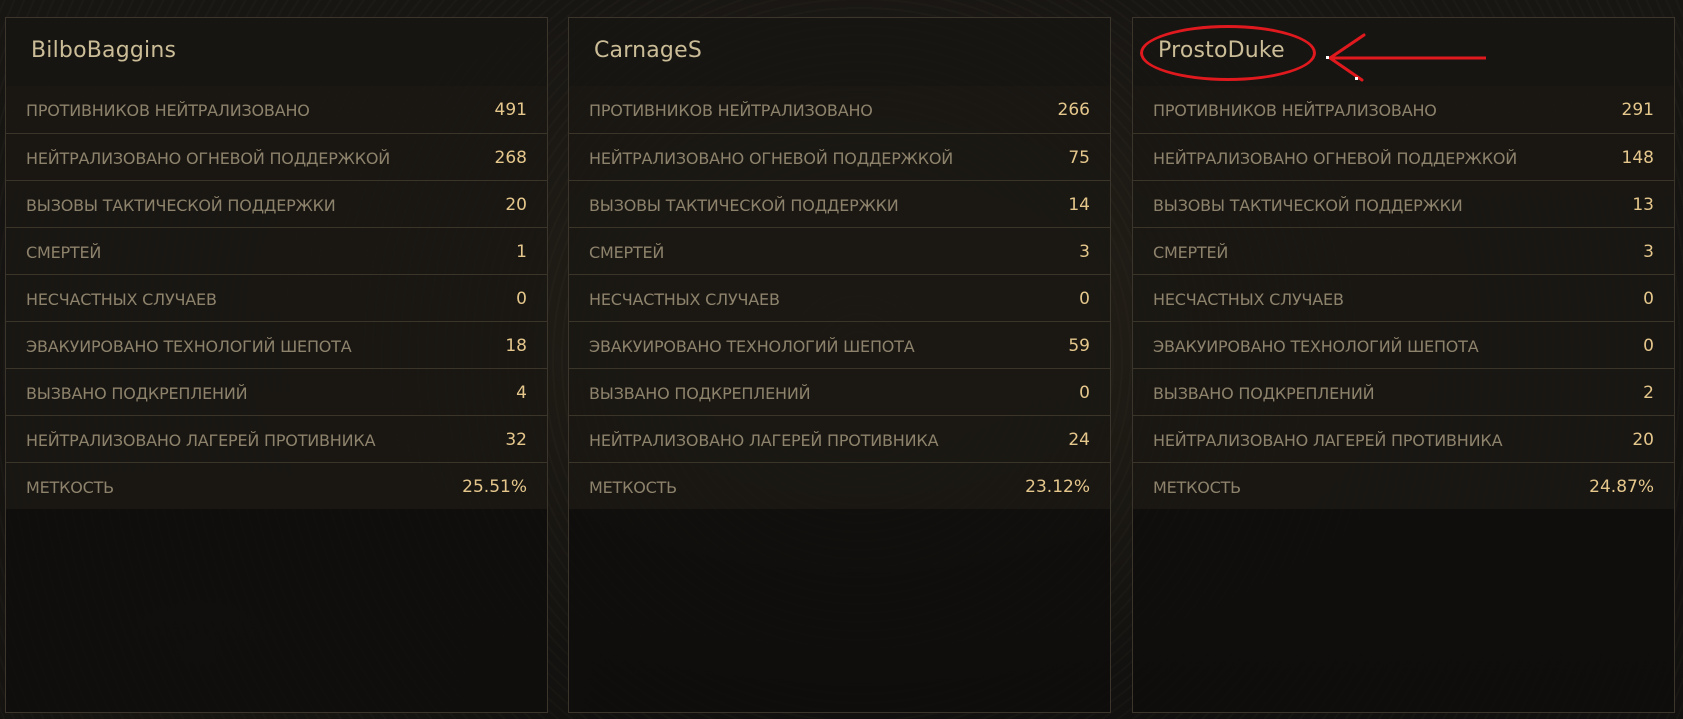 Image resolution: width=1683 pixels, height=719 pixels. I want to click on stat-value: 24.87%, so click(1621, 487).